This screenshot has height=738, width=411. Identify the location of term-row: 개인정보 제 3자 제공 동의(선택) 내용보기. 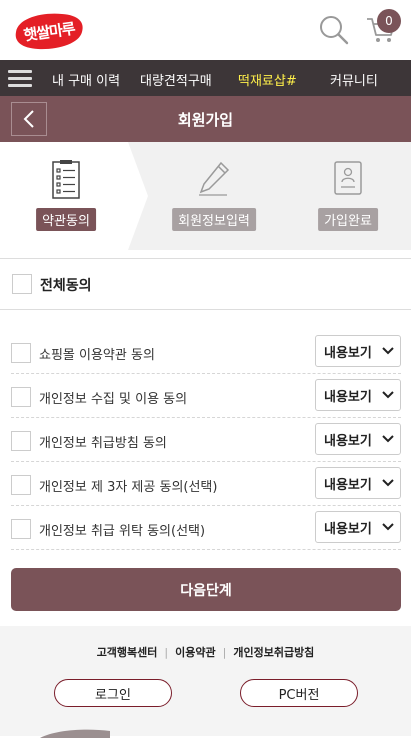
(206, 484).